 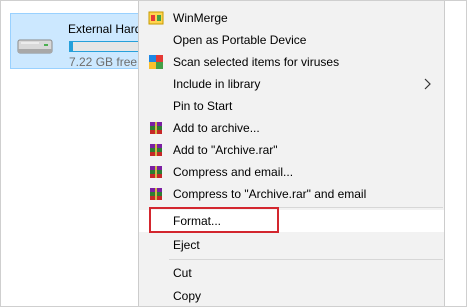 What do you see at coordinates (291, 150) in the screenshot?
I see `menu-item-add-to-archive-rar: Add to "Archive.rar"` at bounding box center [291, 150].